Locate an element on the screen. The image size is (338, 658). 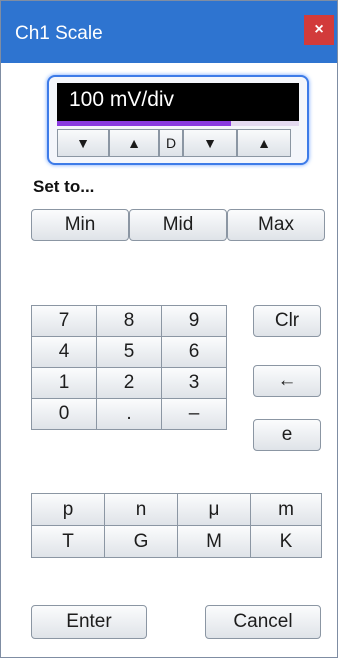
clear-button: Clr is located at coordinates (287, 321).